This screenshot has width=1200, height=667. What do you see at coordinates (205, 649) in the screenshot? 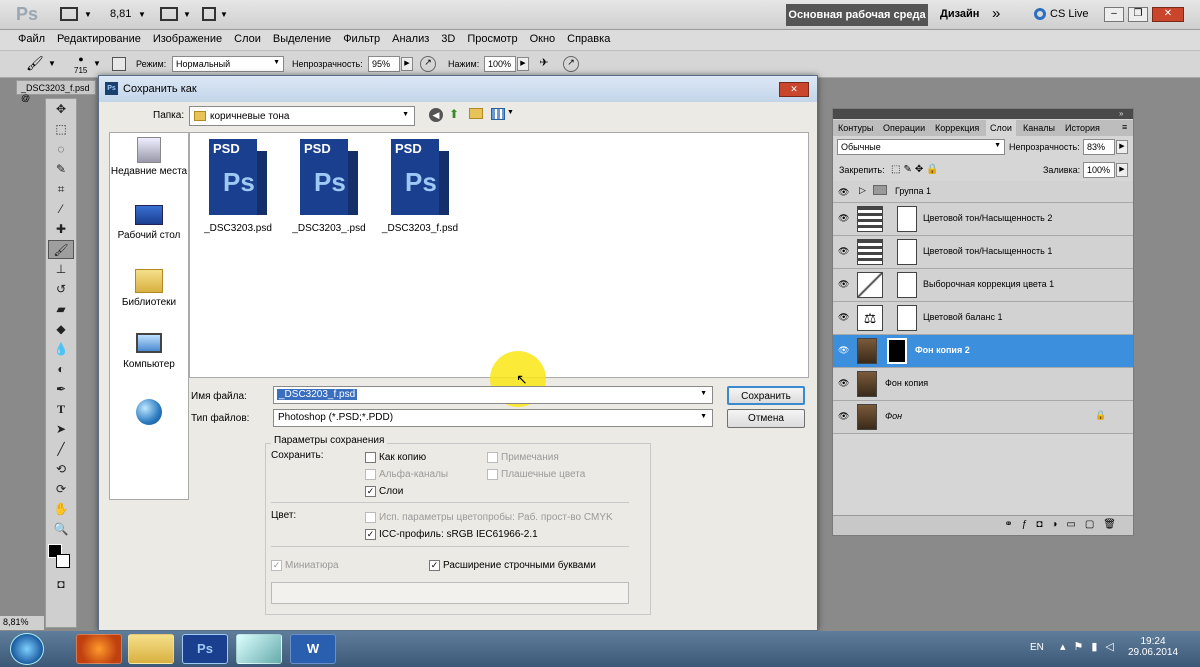
I see `photoshop-taskbar-icon: Ps` at bounding box center [205, 649].